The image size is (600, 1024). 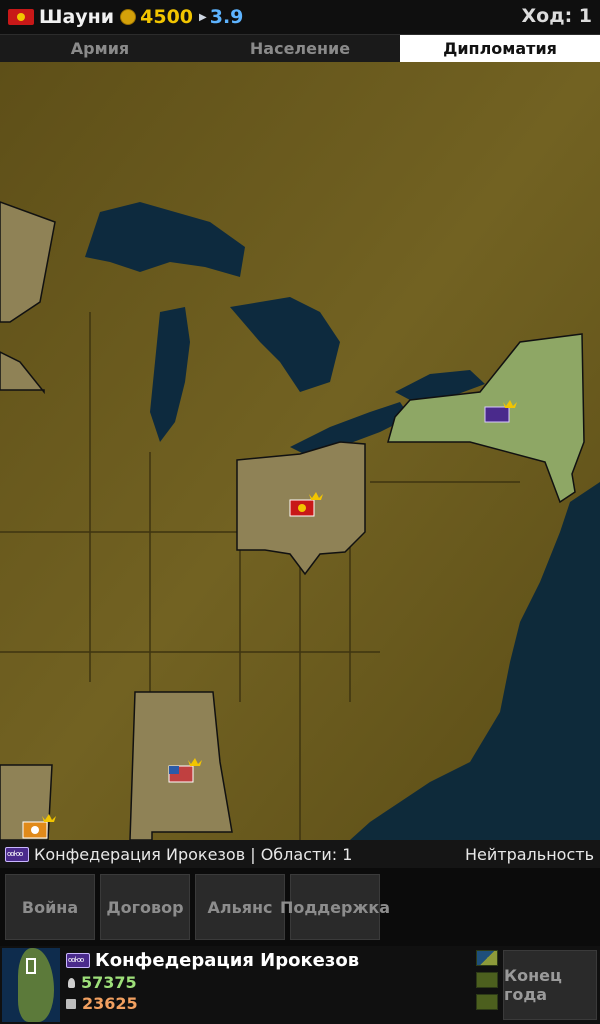 What do you see at coordinates (110, 1003) in the screenshot?
I see `soldiers-value: 23625` at bounding box center [110, 1003].